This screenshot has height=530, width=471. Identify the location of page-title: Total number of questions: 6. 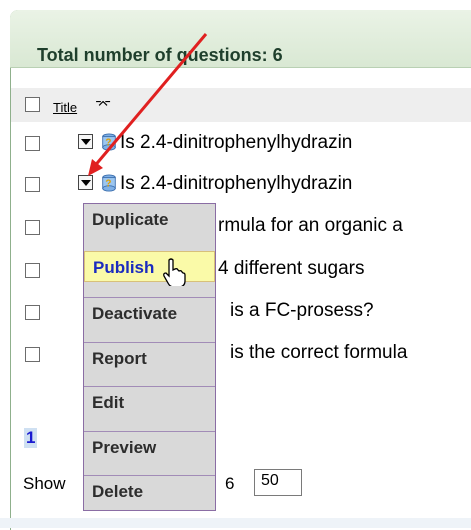
(160, 55).